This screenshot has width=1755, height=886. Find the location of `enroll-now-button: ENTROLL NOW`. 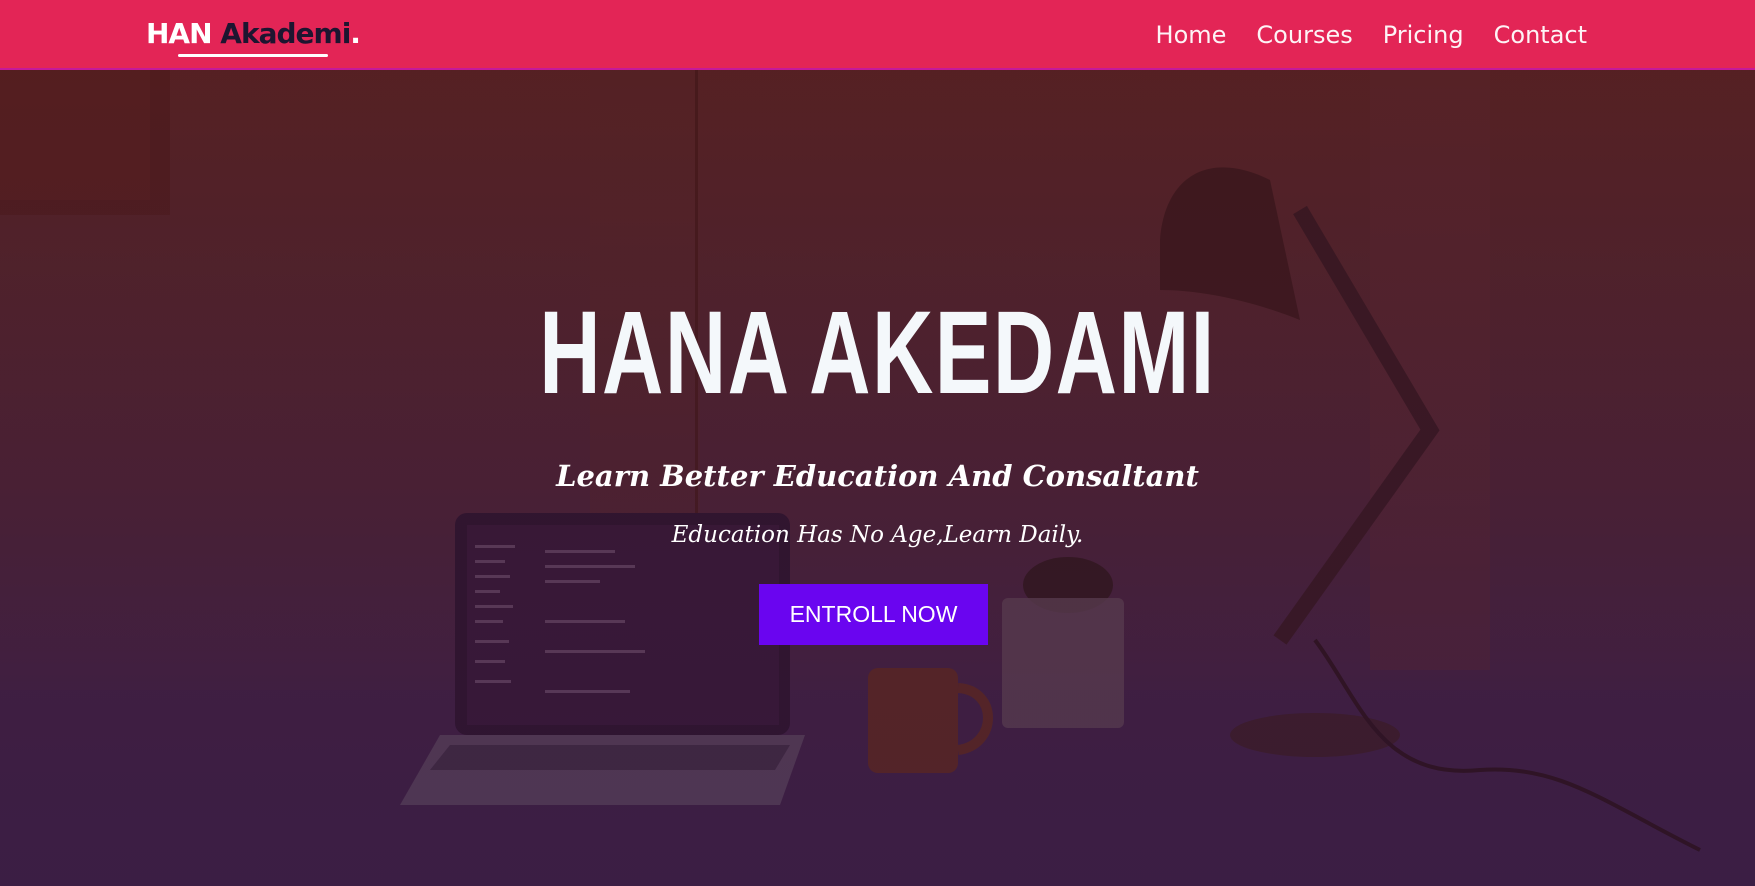

enroll-now-button: ENTROLL NOW is located at coordinates (873, 614).